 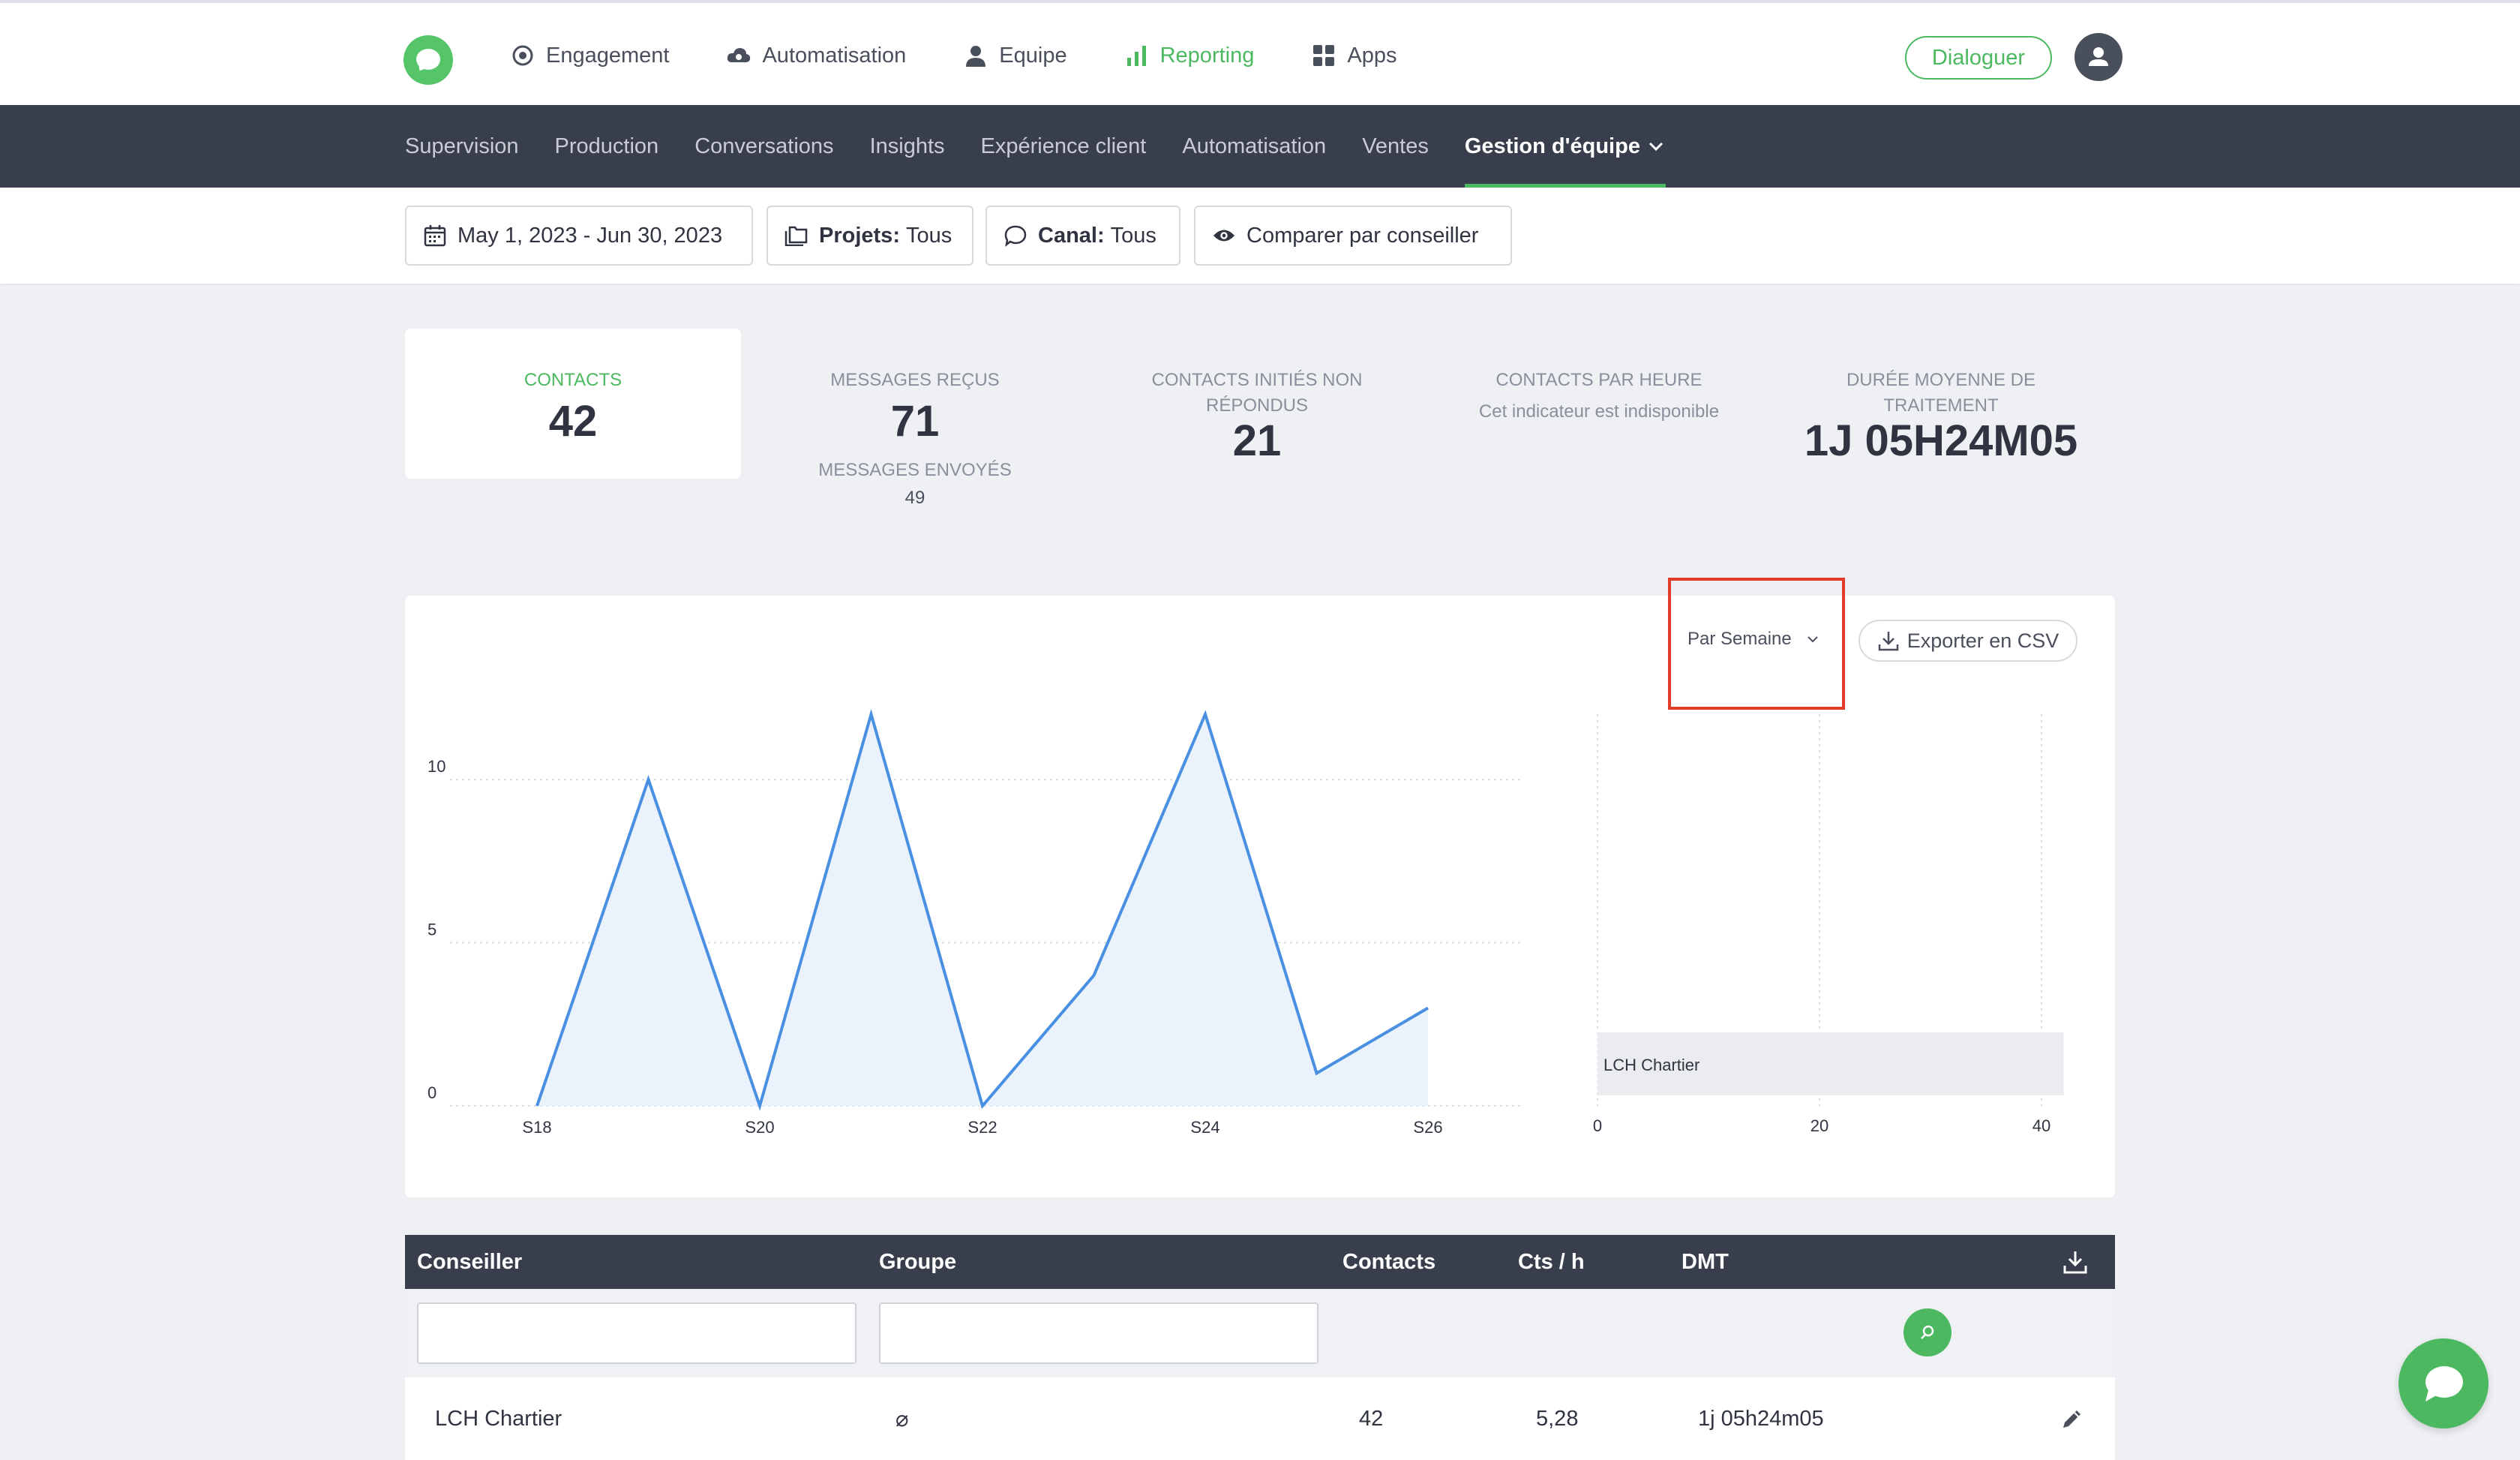 I want to click on x-tick-label: S24, so click(x=1205, y=1127).